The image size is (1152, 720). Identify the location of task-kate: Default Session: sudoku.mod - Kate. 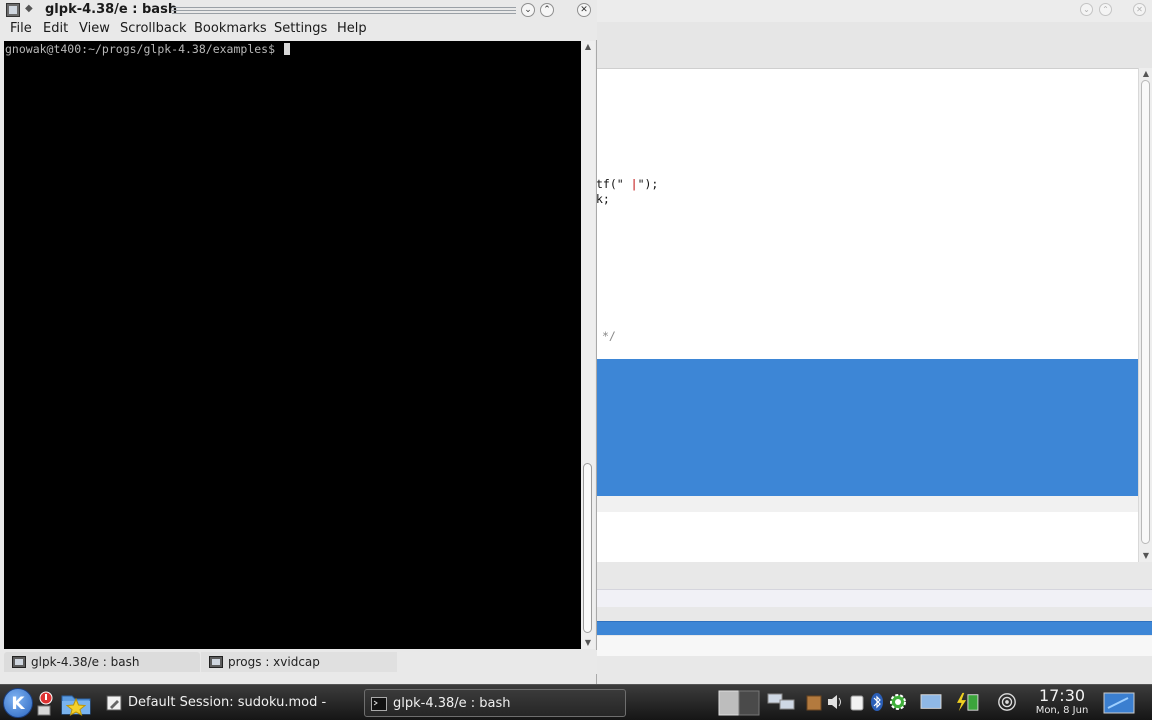
(229, 703).